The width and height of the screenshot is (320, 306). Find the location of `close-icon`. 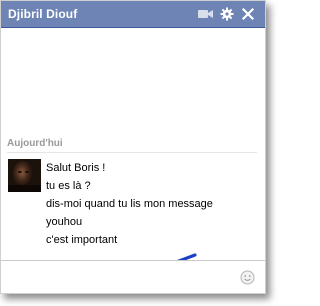

close-icon is located at coordinates (248, 14).